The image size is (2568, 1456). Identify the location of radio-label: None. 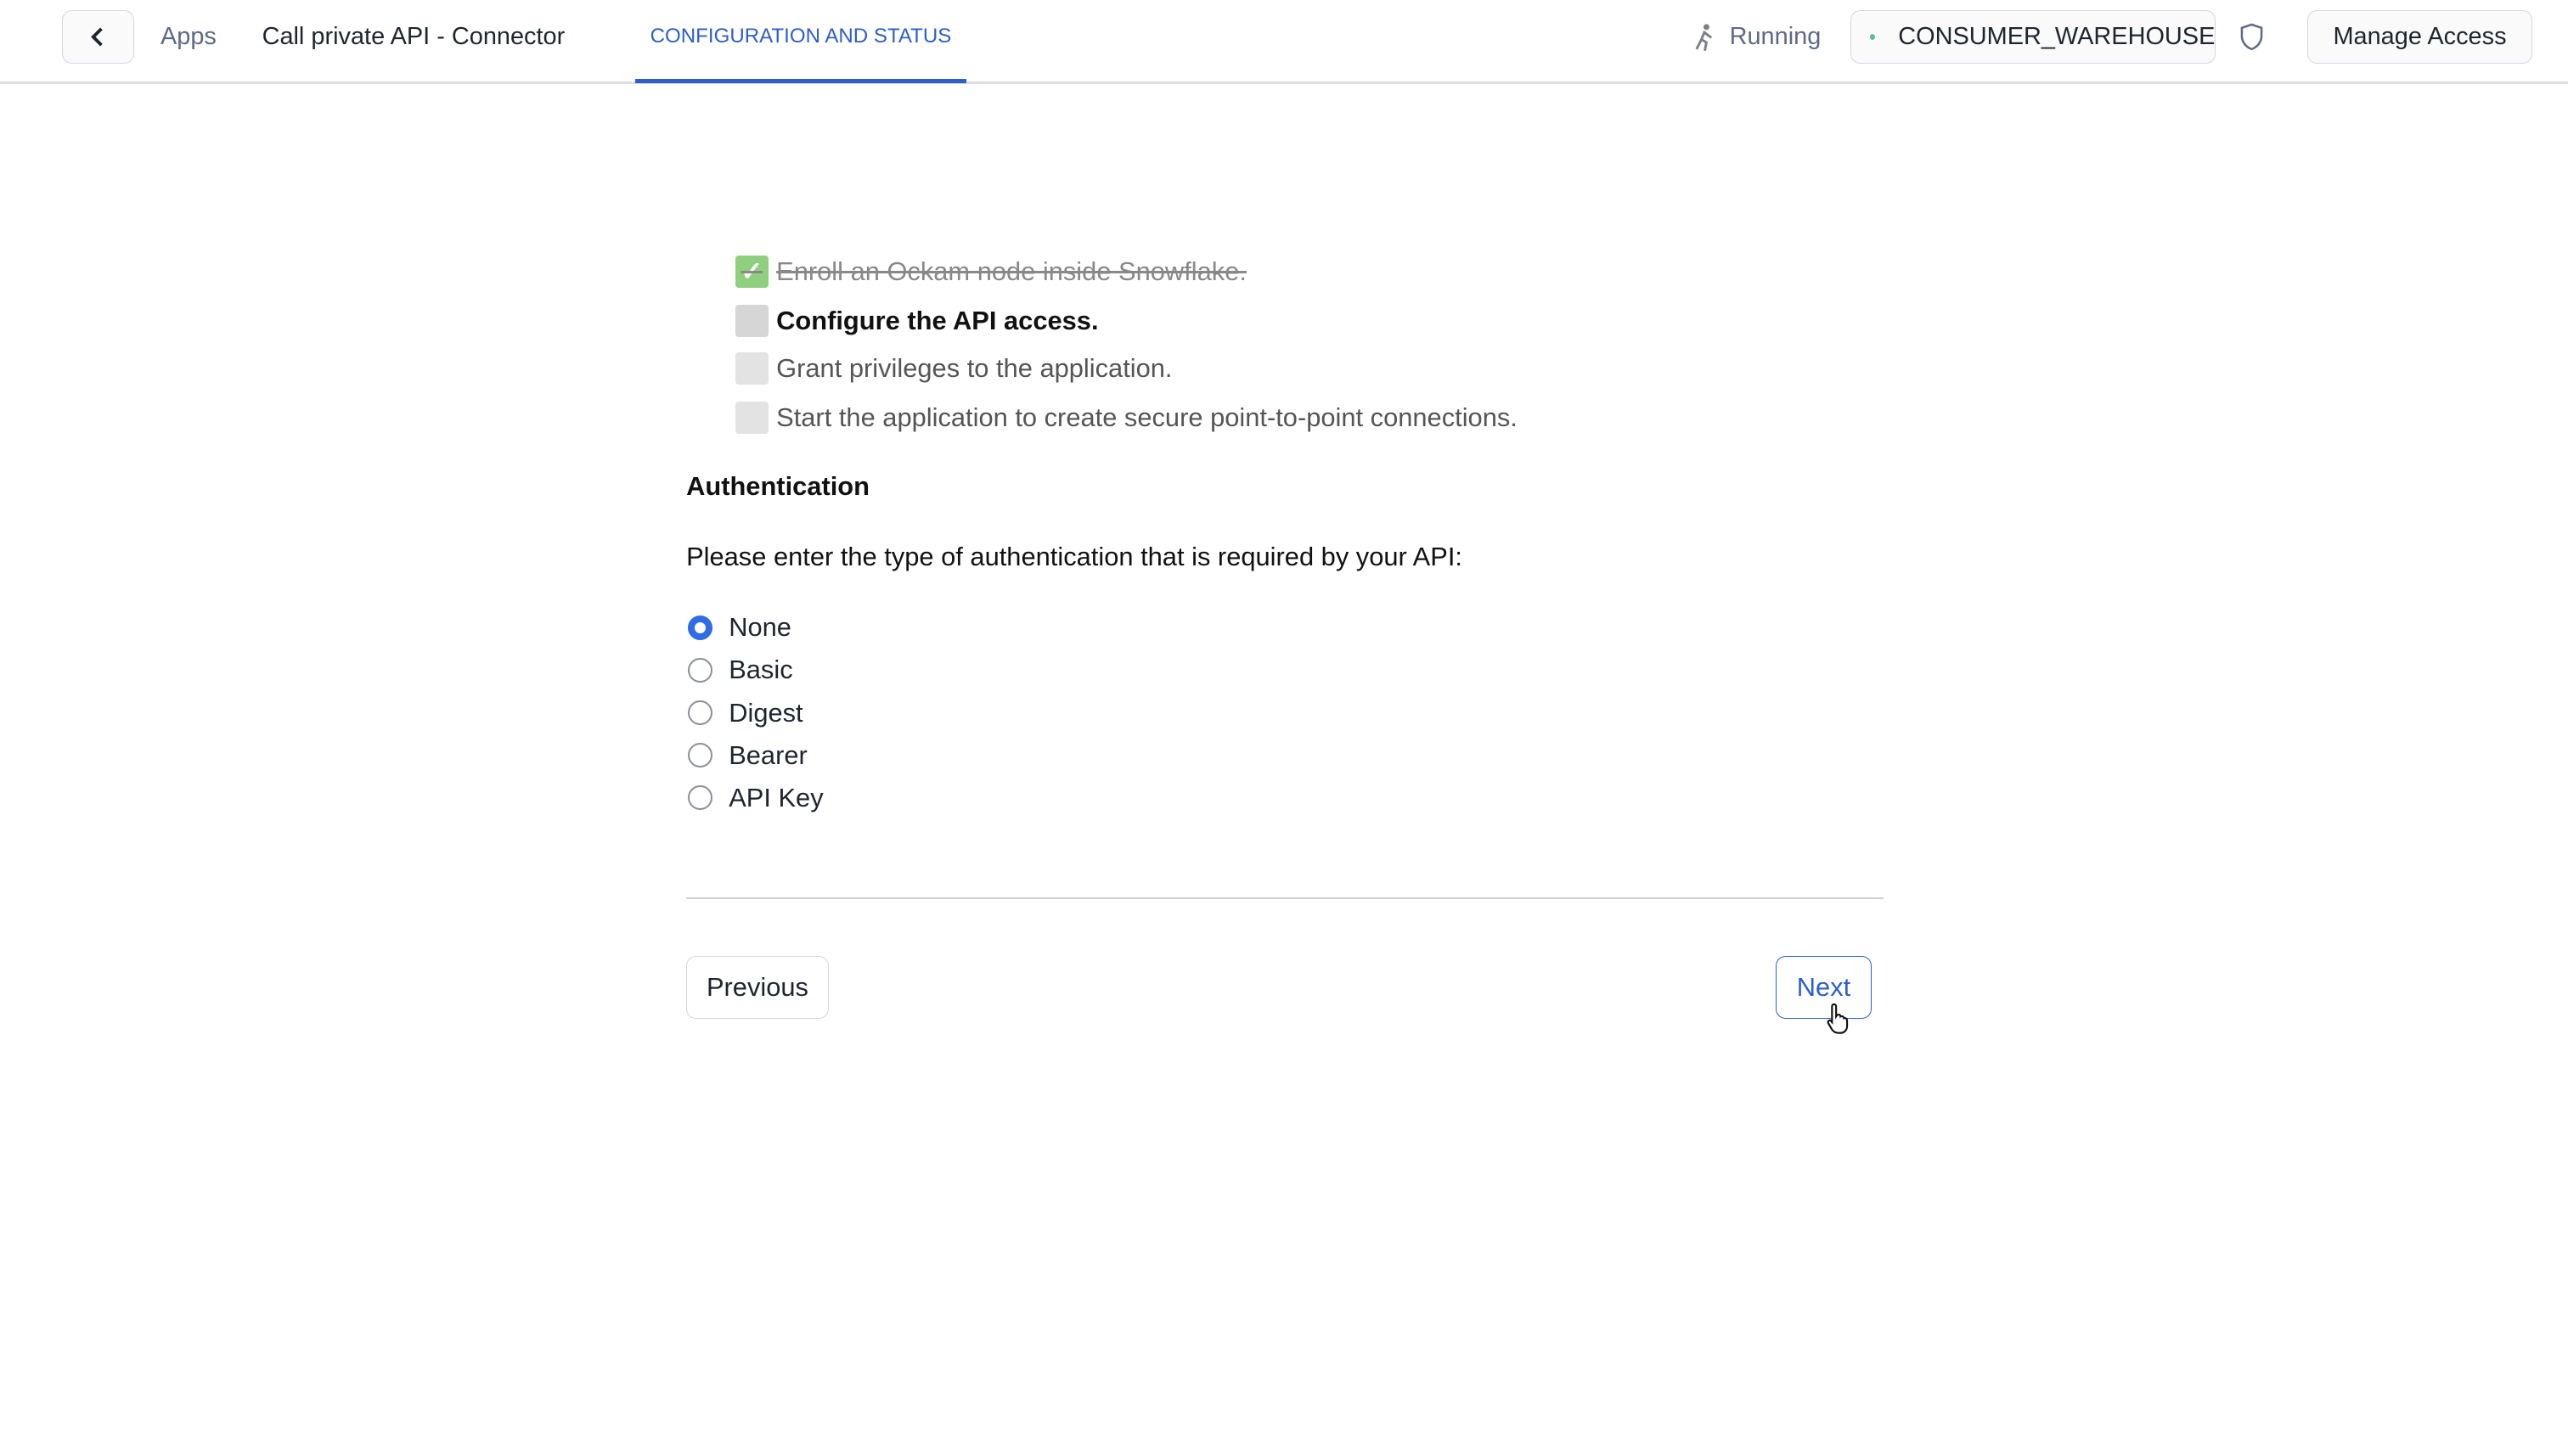
(760, 627).